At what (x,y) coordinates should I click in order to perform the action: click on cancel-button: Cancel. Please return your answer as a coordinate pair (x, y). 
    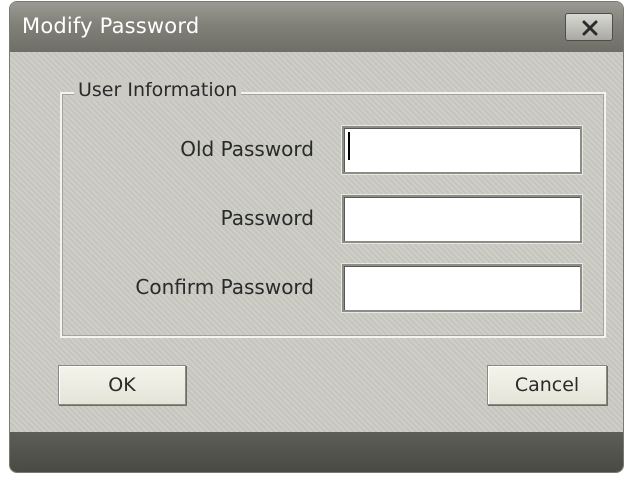
    Looking at the image, I should click on (547, 385).